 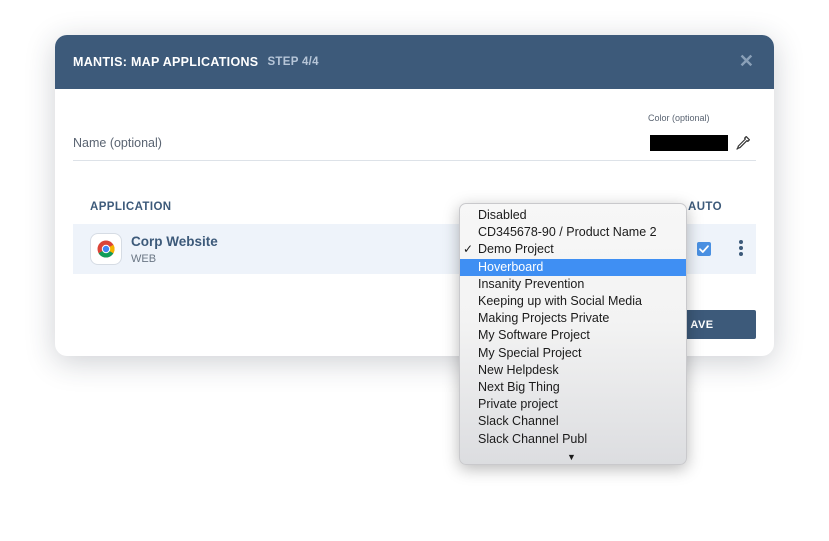 I want to click on dropdown-option-label: Slack Channel, so click(x=518, y=421).